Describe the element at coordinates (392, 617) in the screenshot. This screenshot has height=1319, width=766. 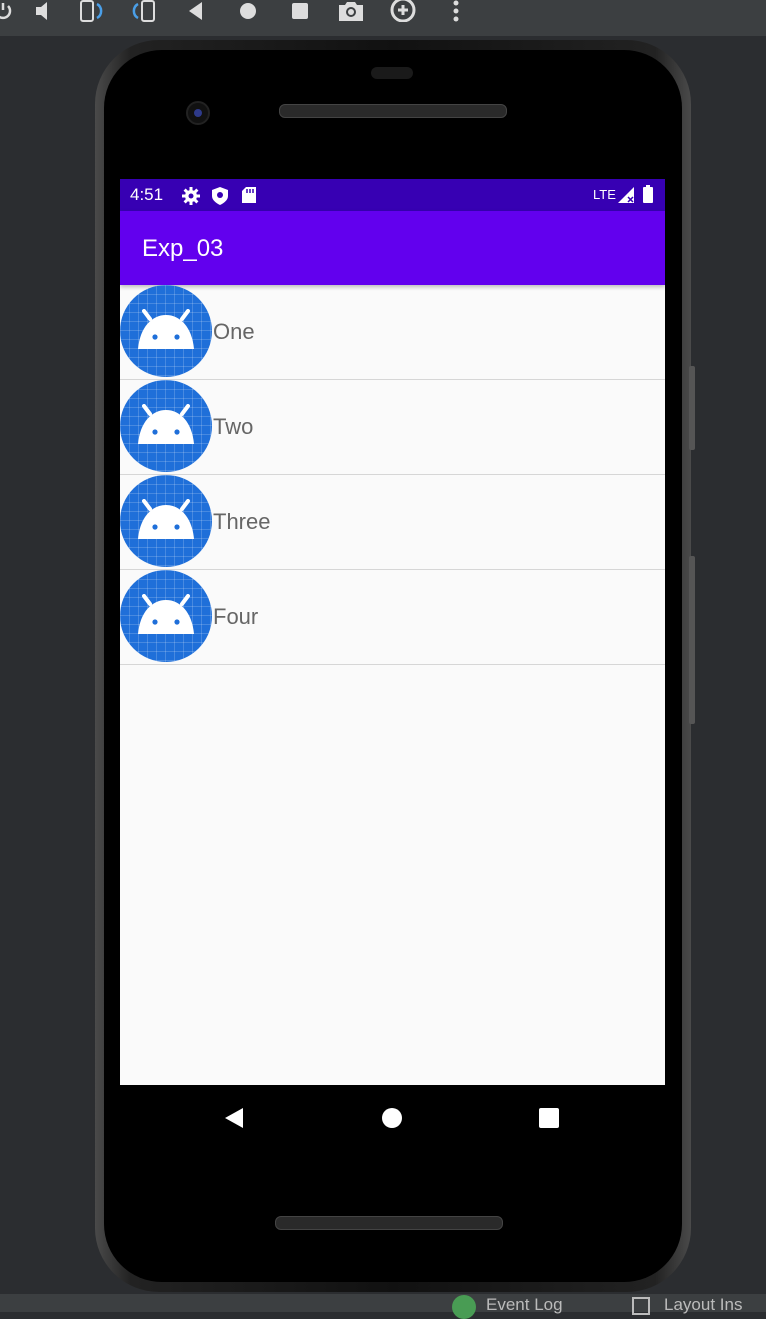
I see `list-item: Four` at that location.